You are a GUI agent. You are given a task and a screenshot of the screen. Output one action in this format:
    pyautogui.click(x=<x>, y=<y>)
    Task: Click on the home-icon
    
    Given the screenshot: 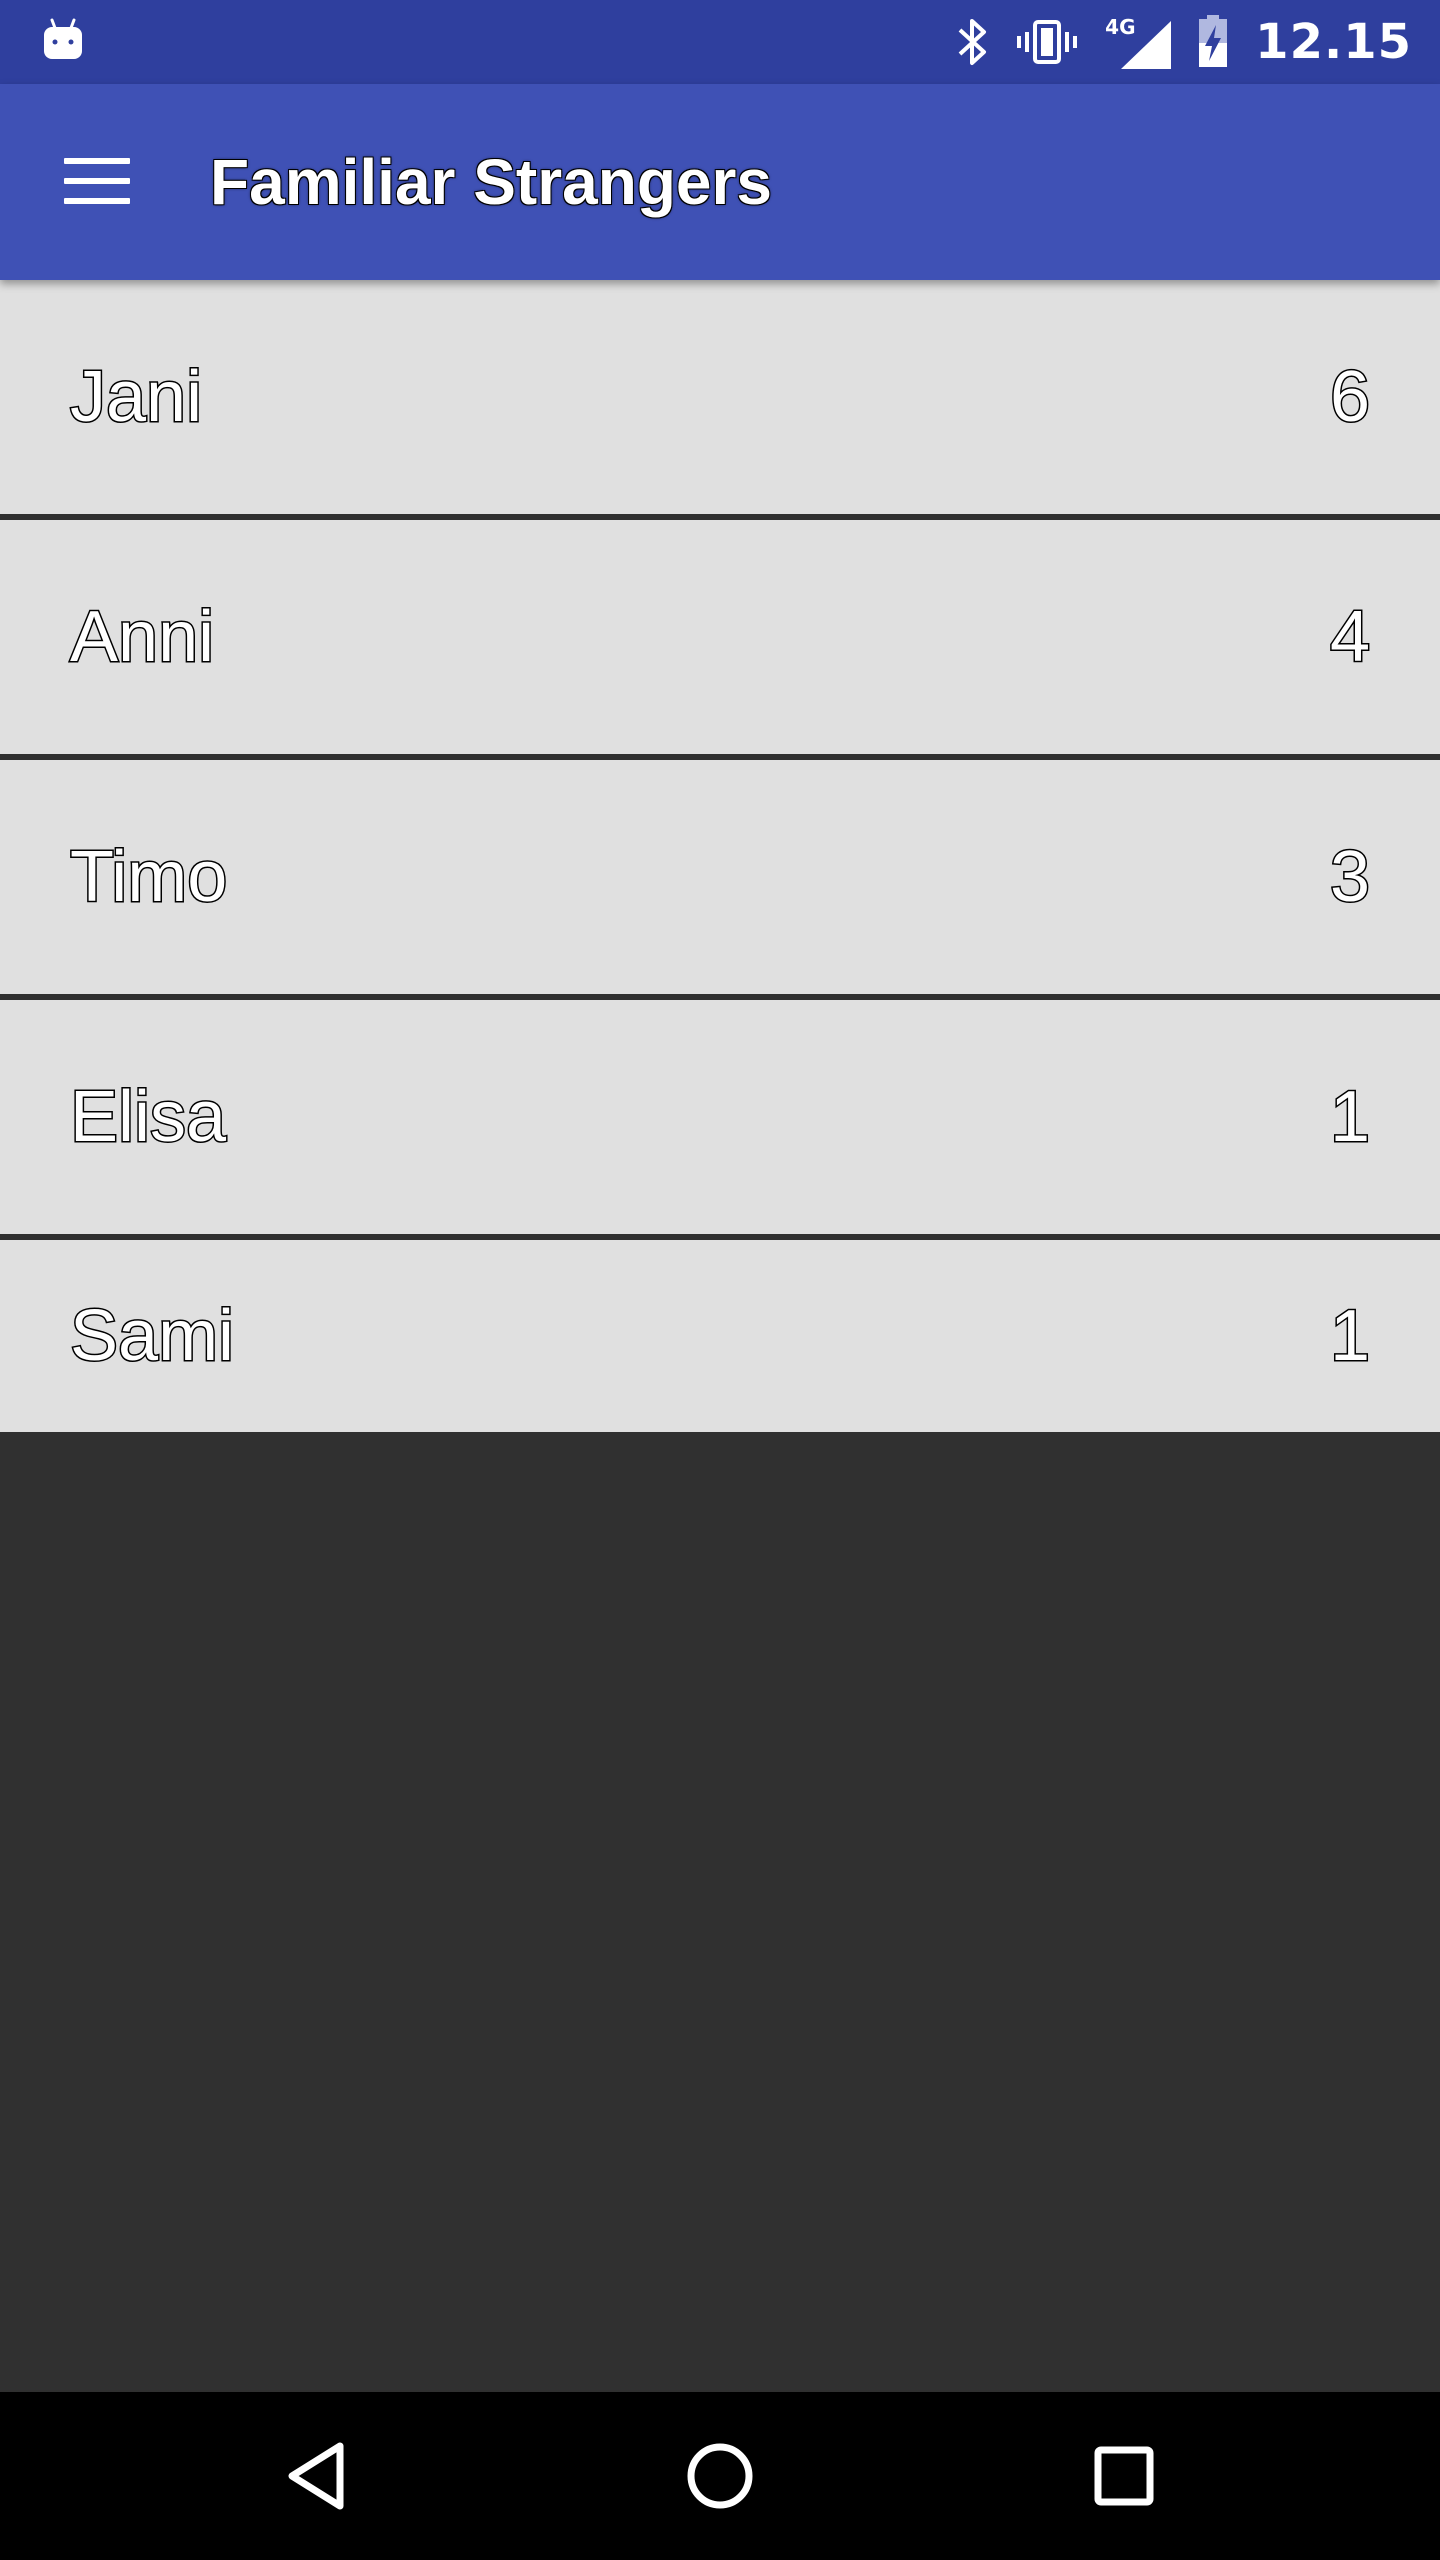 What is the action you would take?
    pyautogui.click(x=720, y=2476)
    